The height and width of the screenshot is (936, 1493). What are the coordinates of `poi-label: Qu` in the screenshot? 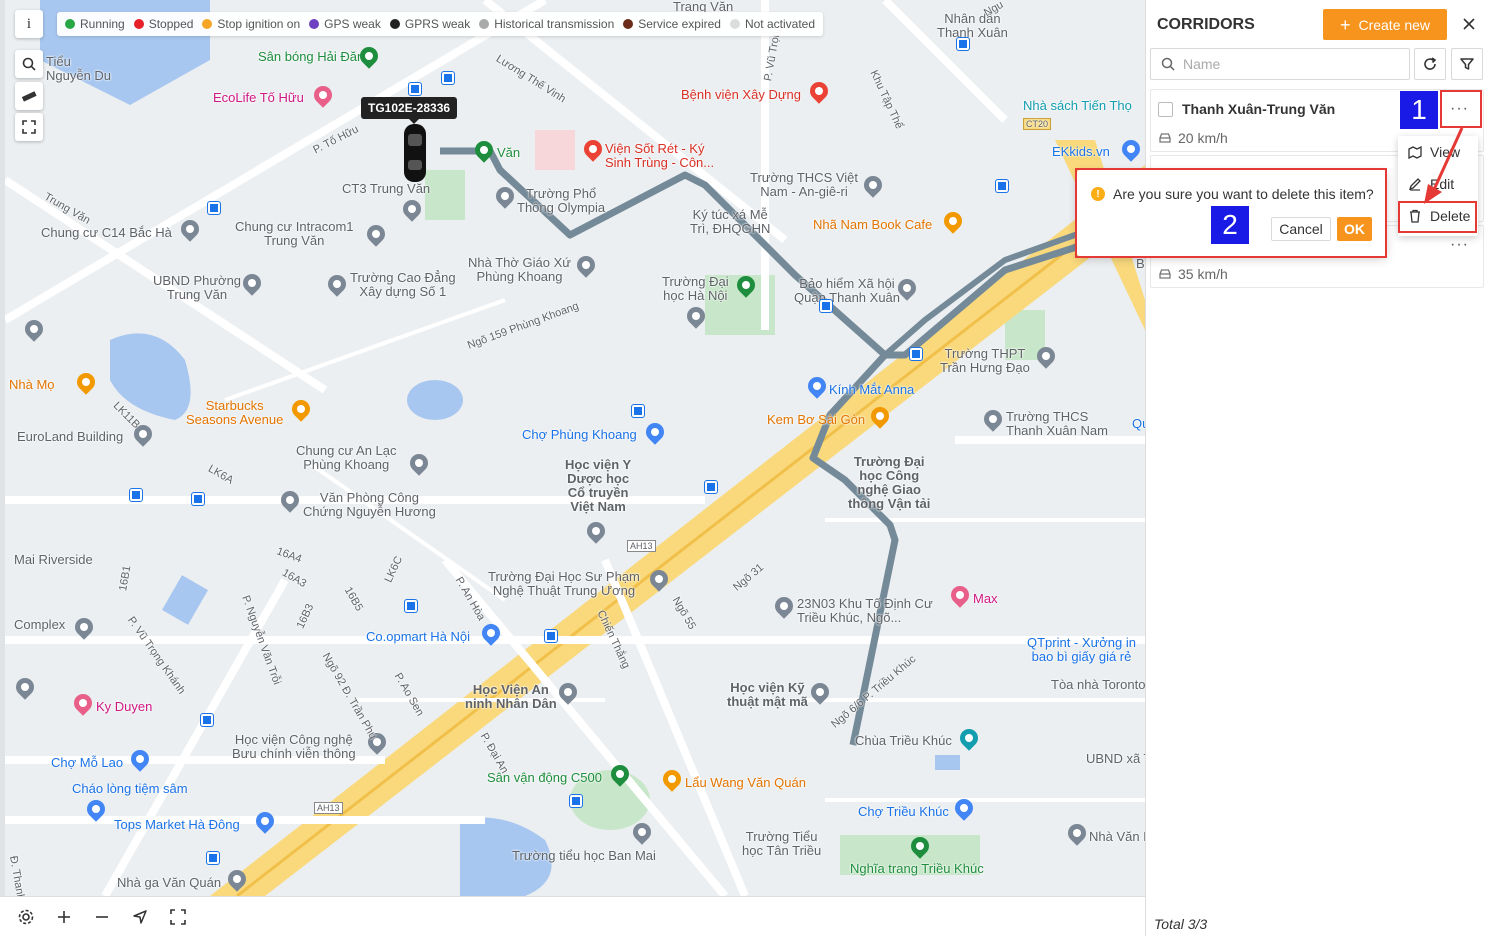 It's located at (1138, 423).